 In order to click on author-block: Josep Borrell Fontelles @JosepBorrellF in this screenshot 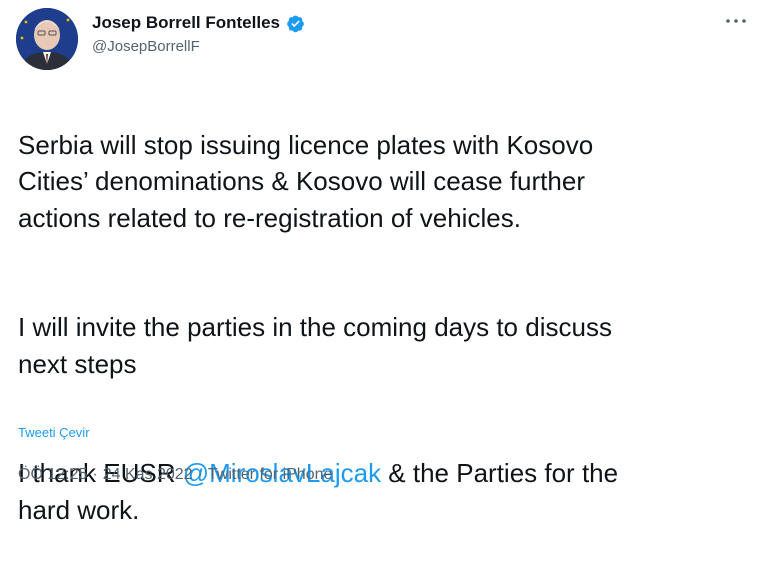, I will do `click(198, 34)`.